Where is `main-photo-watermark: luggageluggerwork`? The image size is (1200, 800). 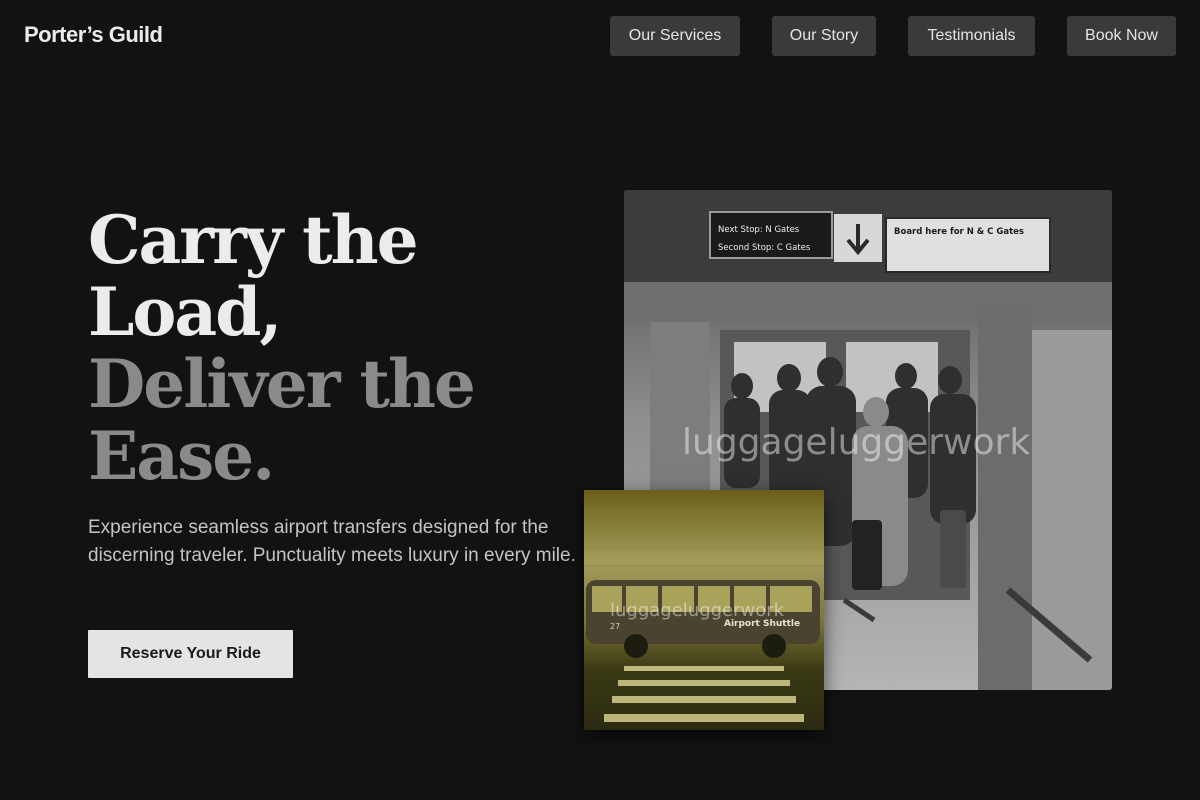
main-photo-watermark: luggageluggerwork is located at coordinates (856, 442).